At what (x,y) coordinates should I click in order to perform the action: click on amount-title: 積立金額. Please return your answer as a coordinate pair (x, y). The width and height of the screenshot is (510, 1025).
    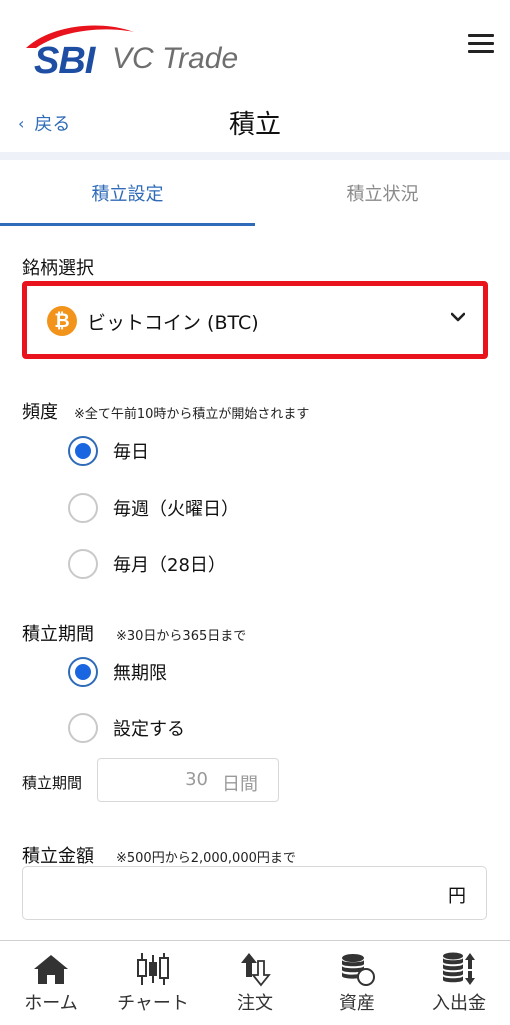
    Looking at the image, I should click on (58, 856).